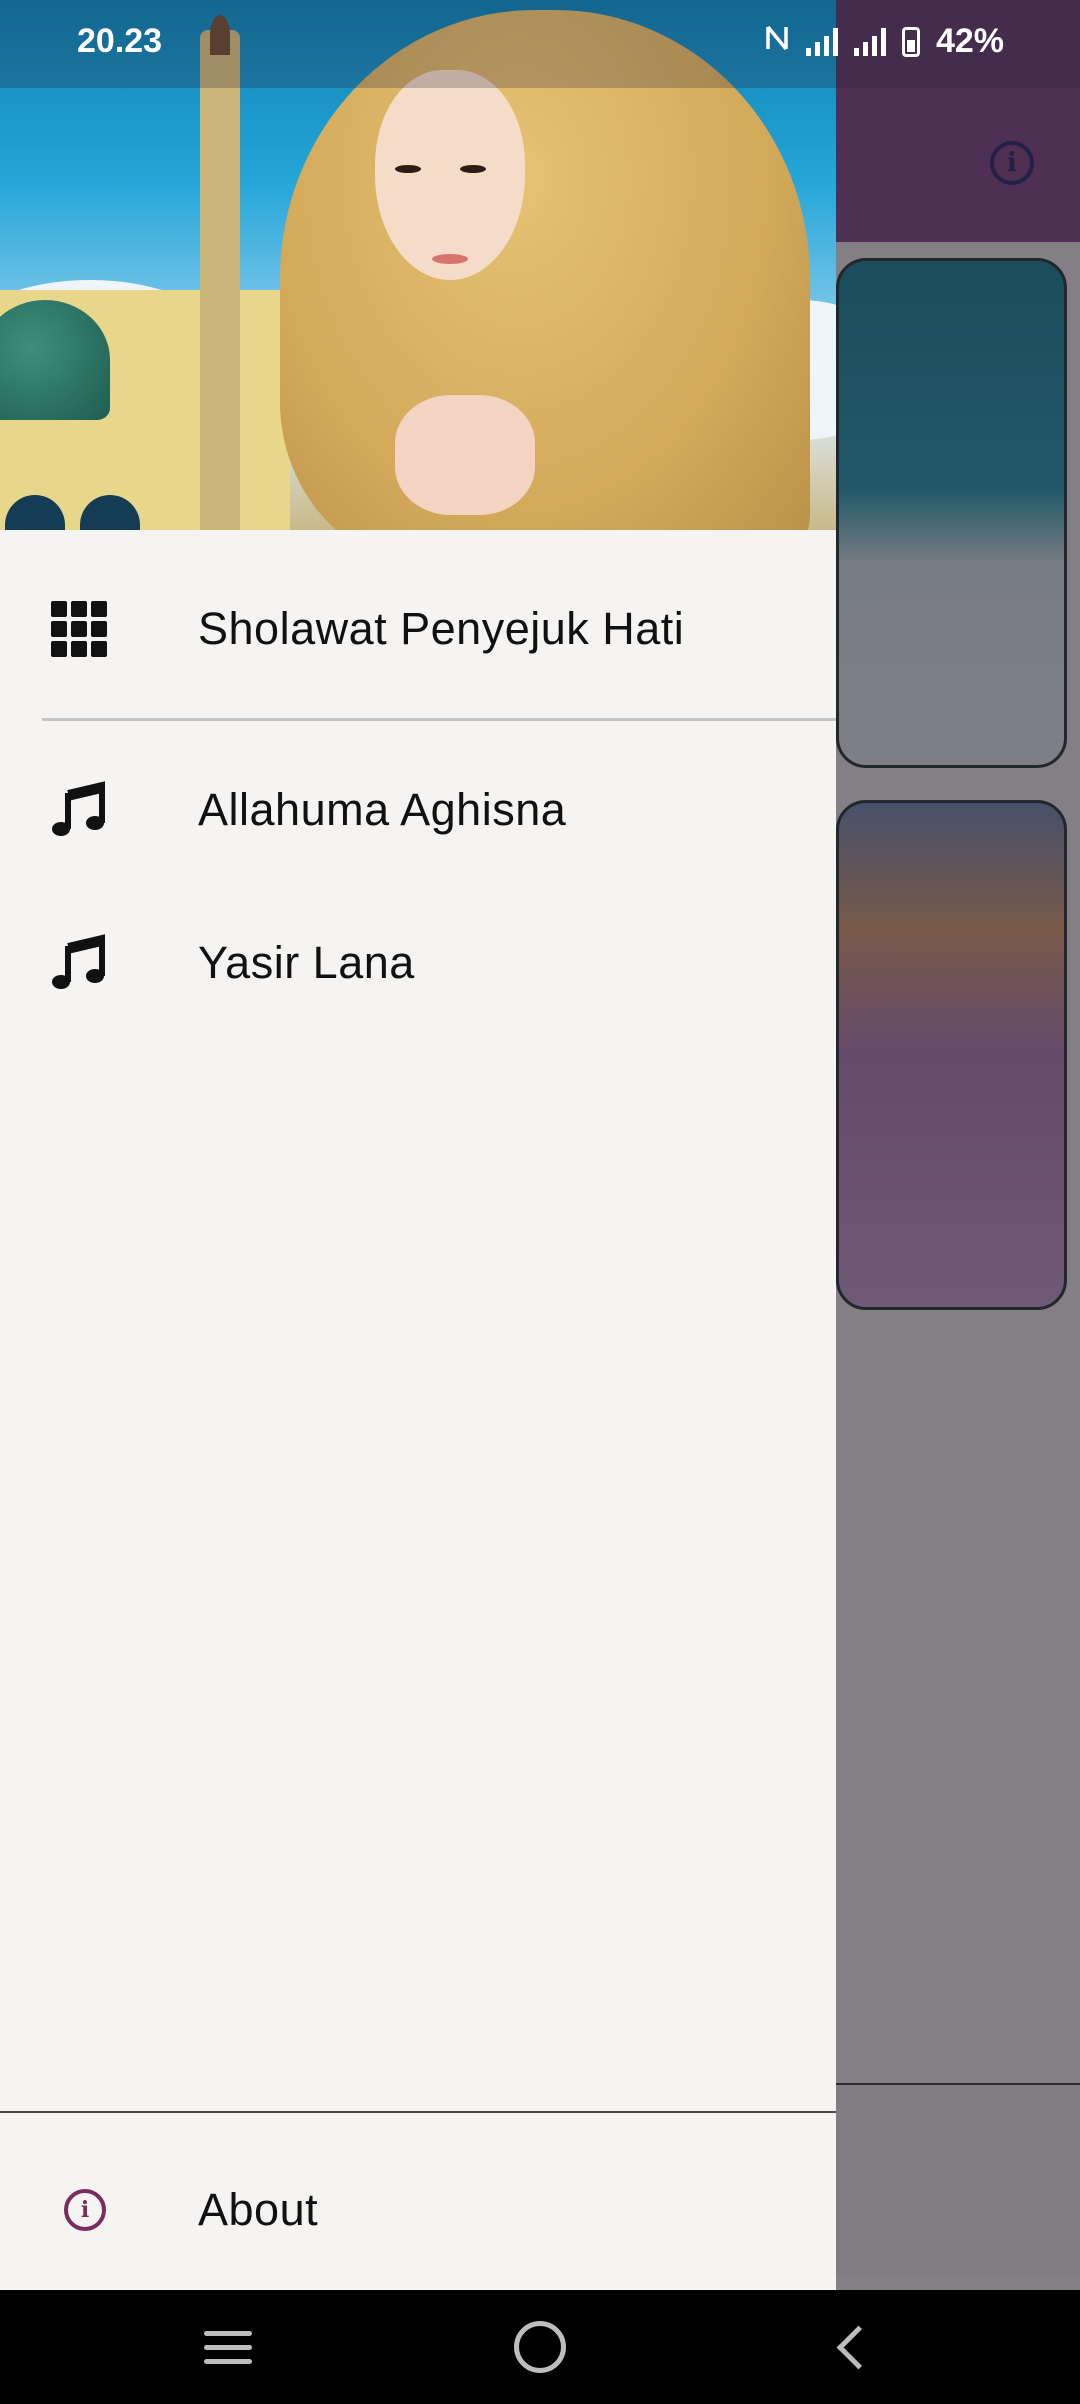 Image resolution: width=1080 pixels, height=2404 pixels. What do you see at coordinates (910, 41) in the screenshot?
I see `battery-icon` at bounding box center [910, 41].